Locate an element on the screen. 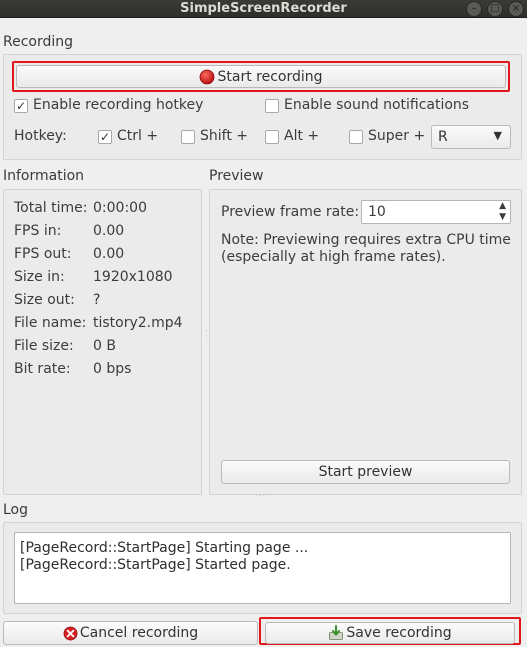 This screenshot has width=527, height=647. record-icon is located at coordinates (207, 76).